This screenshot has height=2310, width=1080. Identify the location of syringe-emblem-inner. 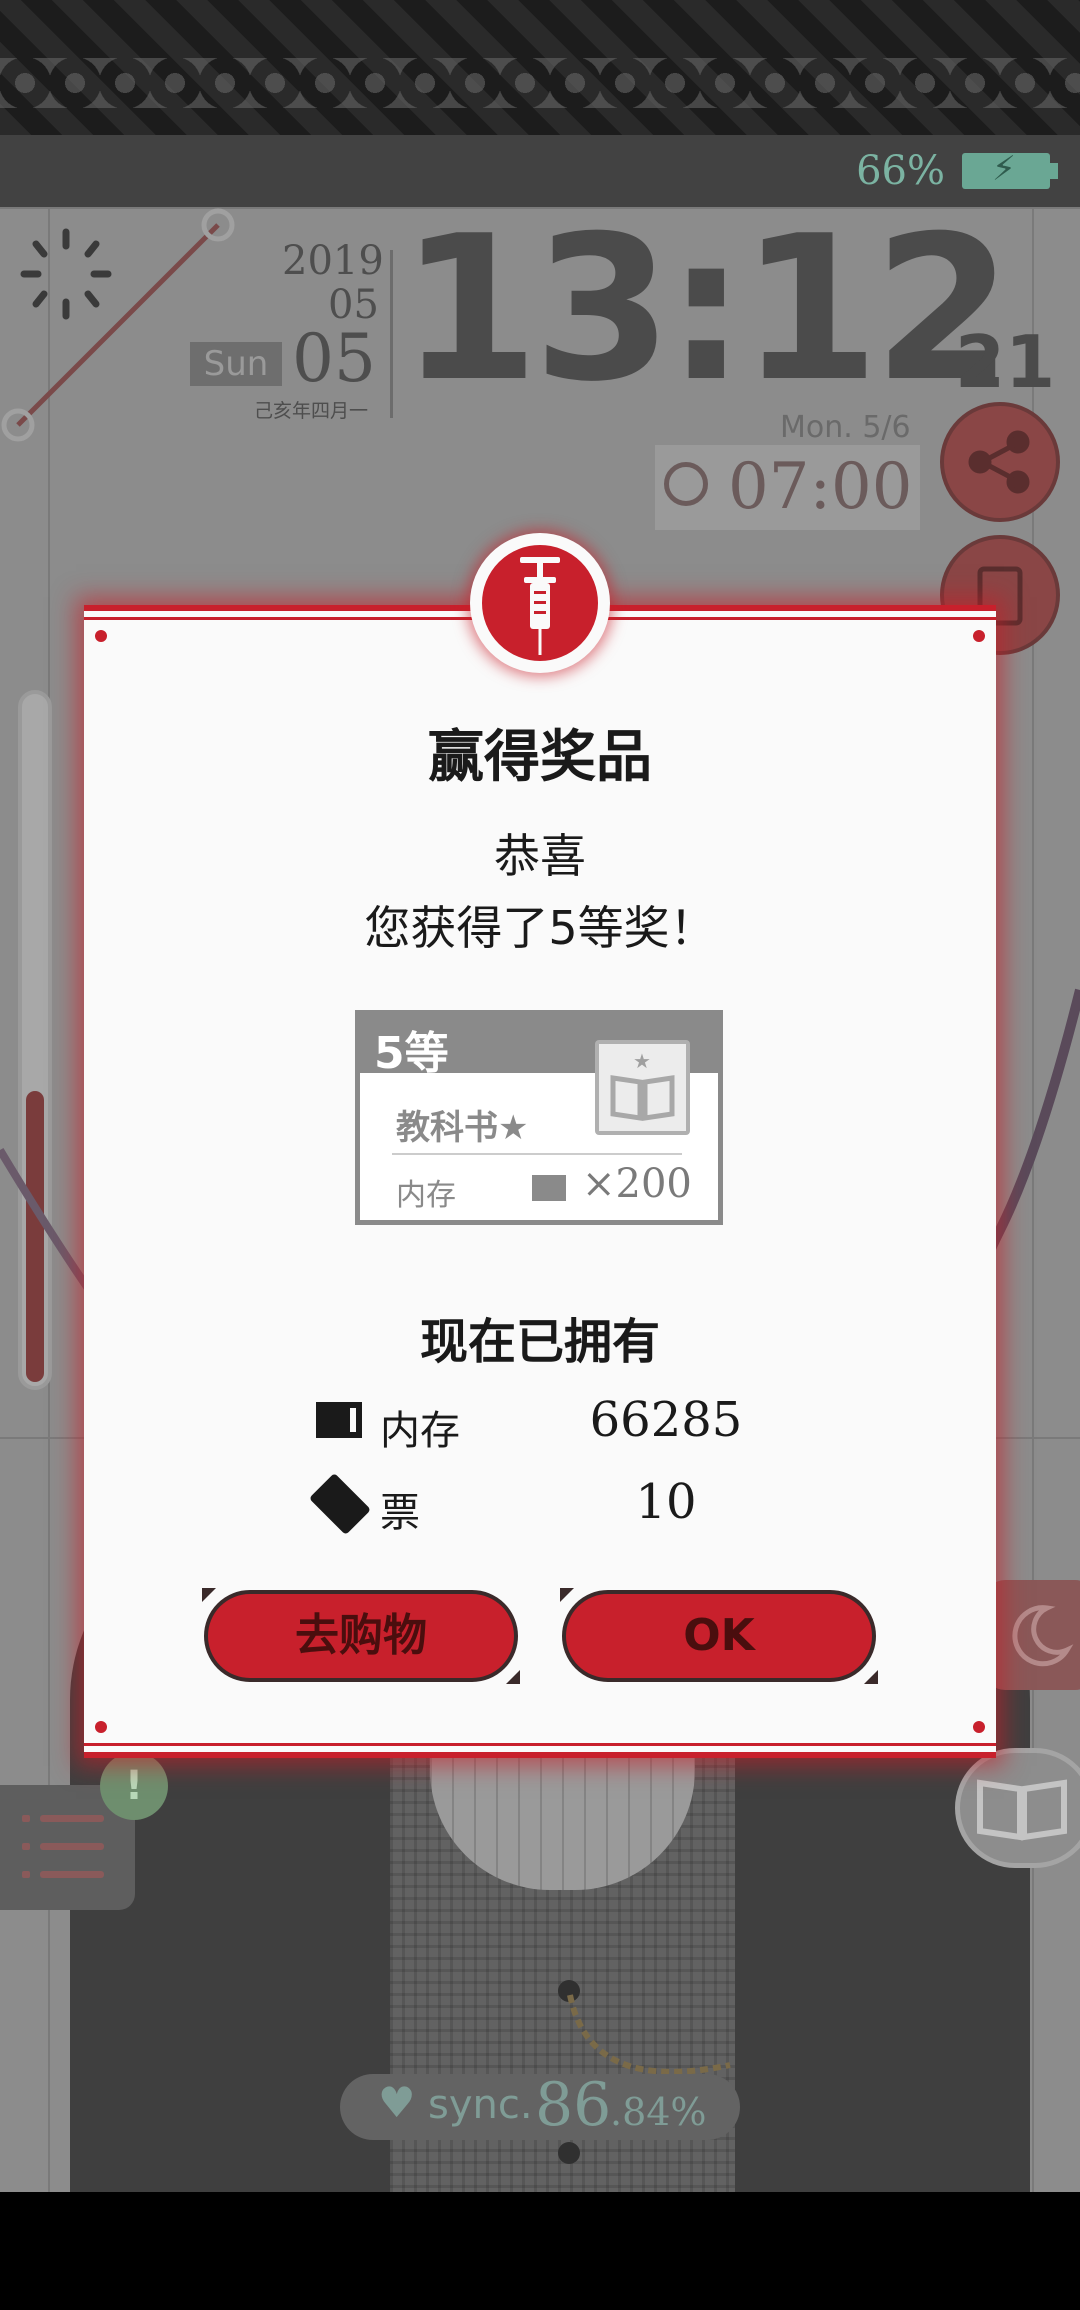
(540, 603).